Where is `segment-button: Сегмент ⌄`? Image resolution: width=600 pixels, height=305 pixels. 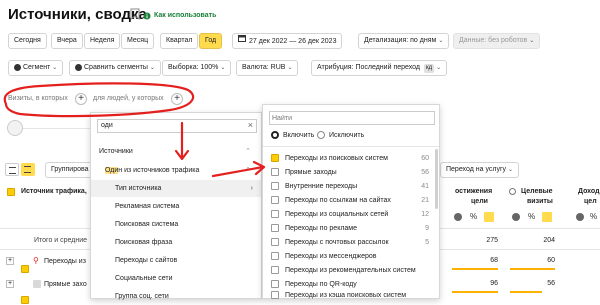 segment-button: Сегмент ⌄ is located at coordinates (36, 68).